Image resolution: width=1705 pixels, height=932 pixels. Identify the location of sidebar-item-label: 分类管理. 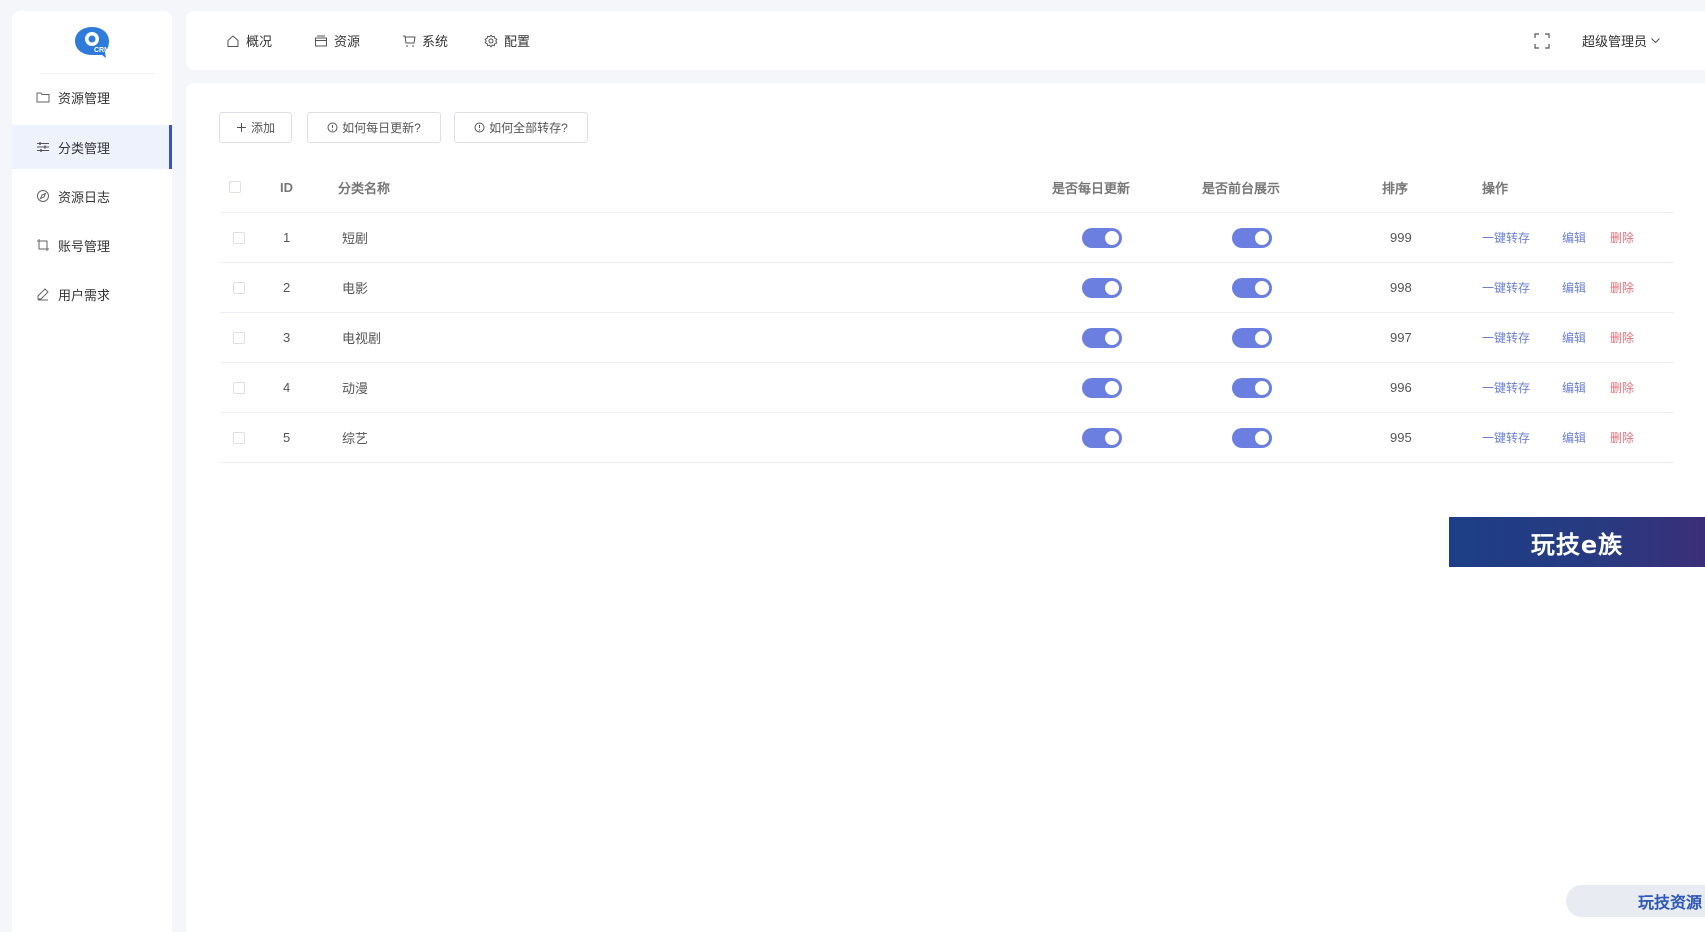
(84, 148).